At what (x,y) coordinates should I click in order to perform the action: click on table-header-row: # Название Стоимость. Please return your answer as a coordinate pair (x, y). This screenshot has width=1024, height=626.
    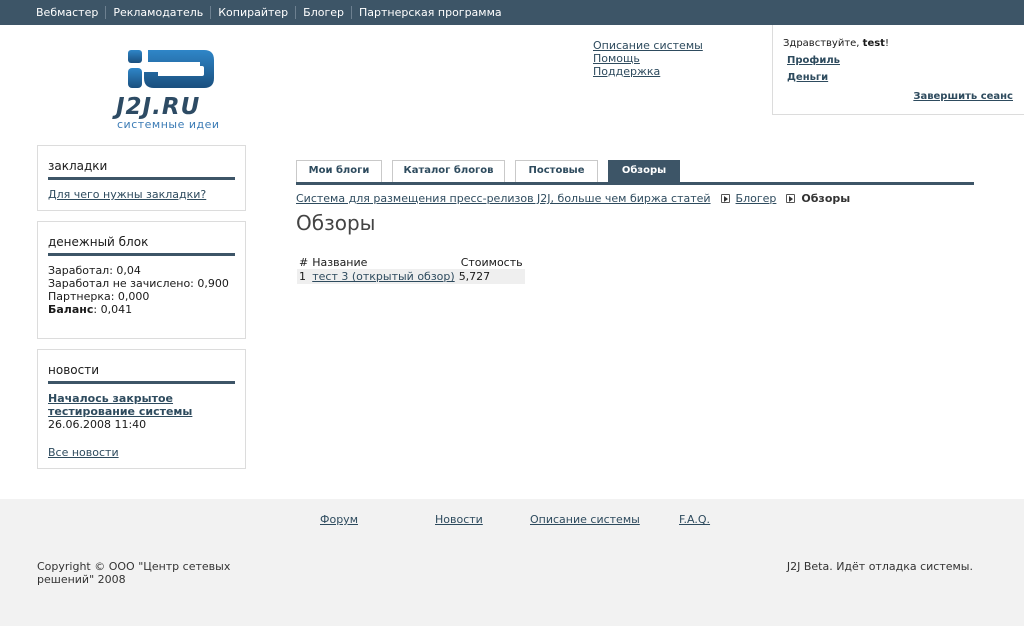
    Looking at the image, I should click on (411, 262).